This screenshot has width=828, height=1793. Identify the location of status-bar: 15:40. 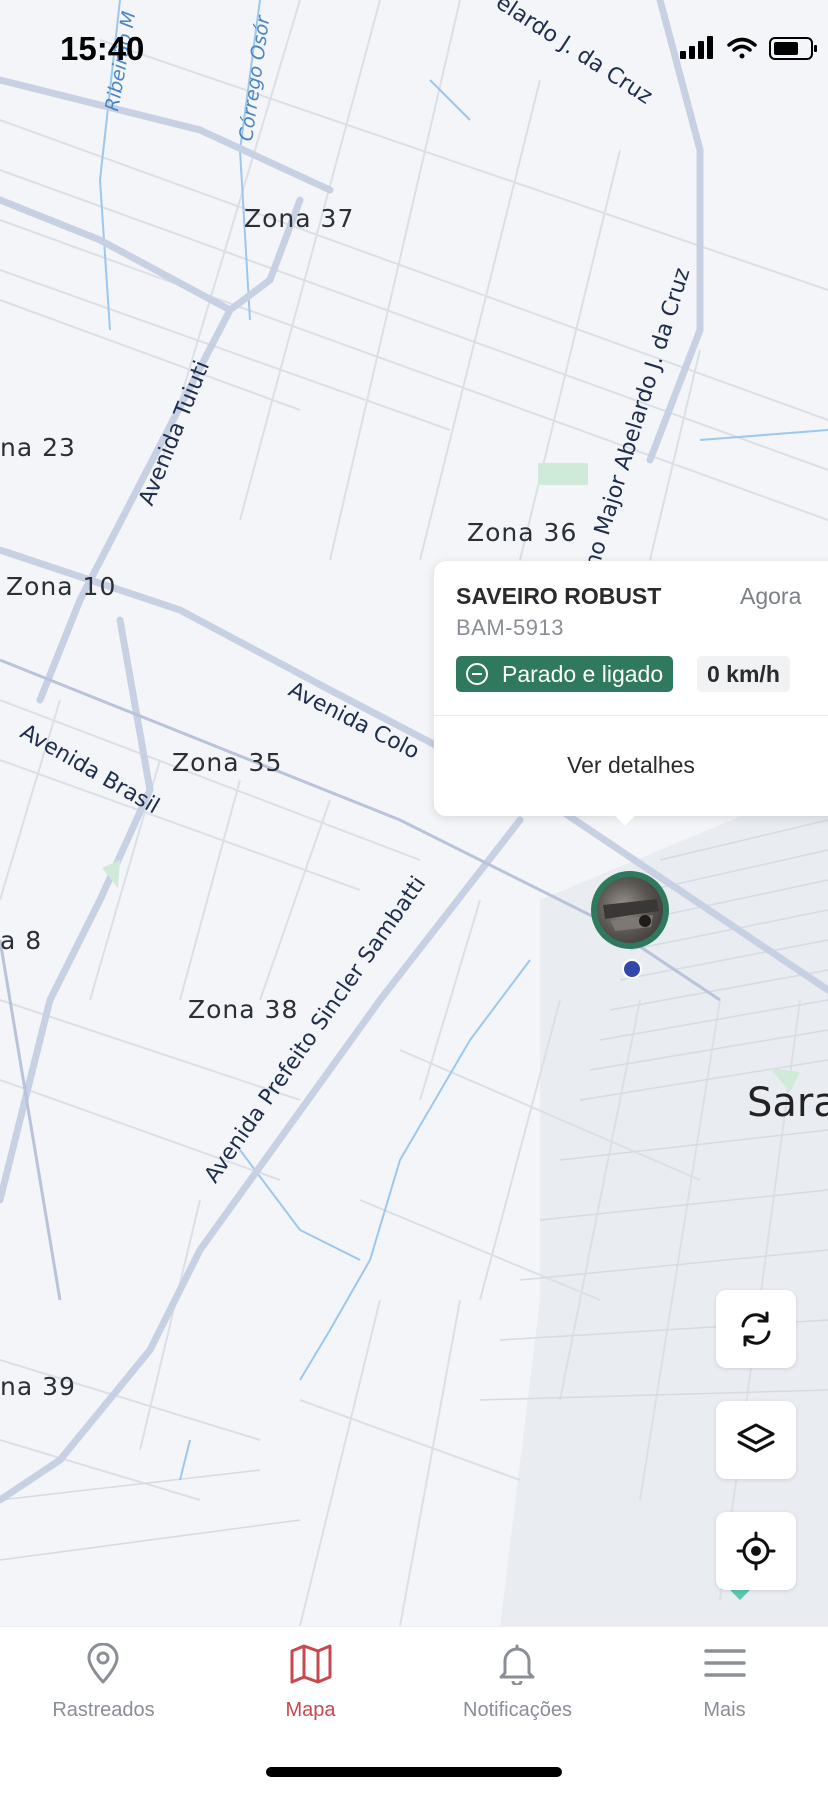
(414, 48).